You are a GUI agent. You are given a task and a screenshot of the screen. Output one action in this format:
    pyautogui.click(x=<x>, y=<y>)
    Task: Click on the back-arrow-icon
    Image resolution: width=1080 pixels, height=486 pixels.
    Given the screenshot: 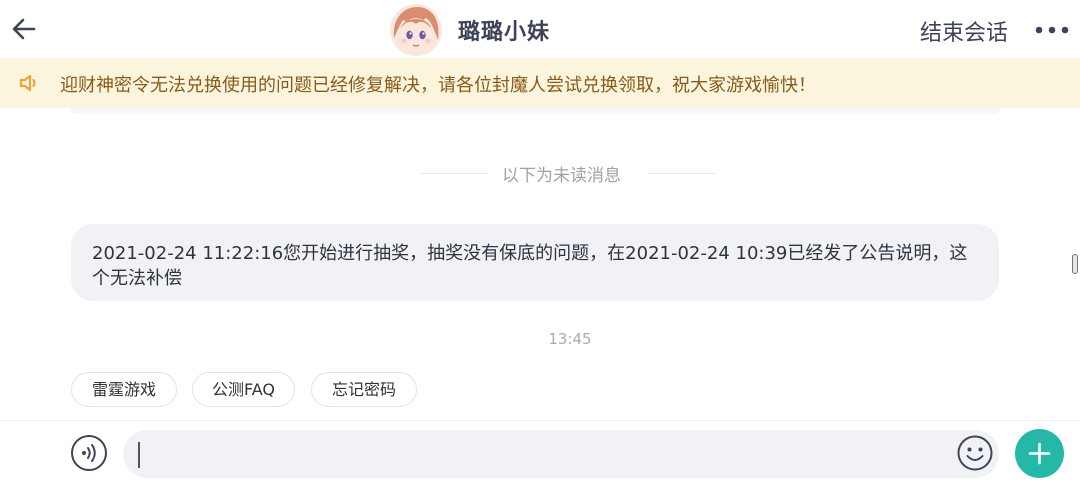 What is the action you would take?
    pyautogui.click(x=24, y=29)
    